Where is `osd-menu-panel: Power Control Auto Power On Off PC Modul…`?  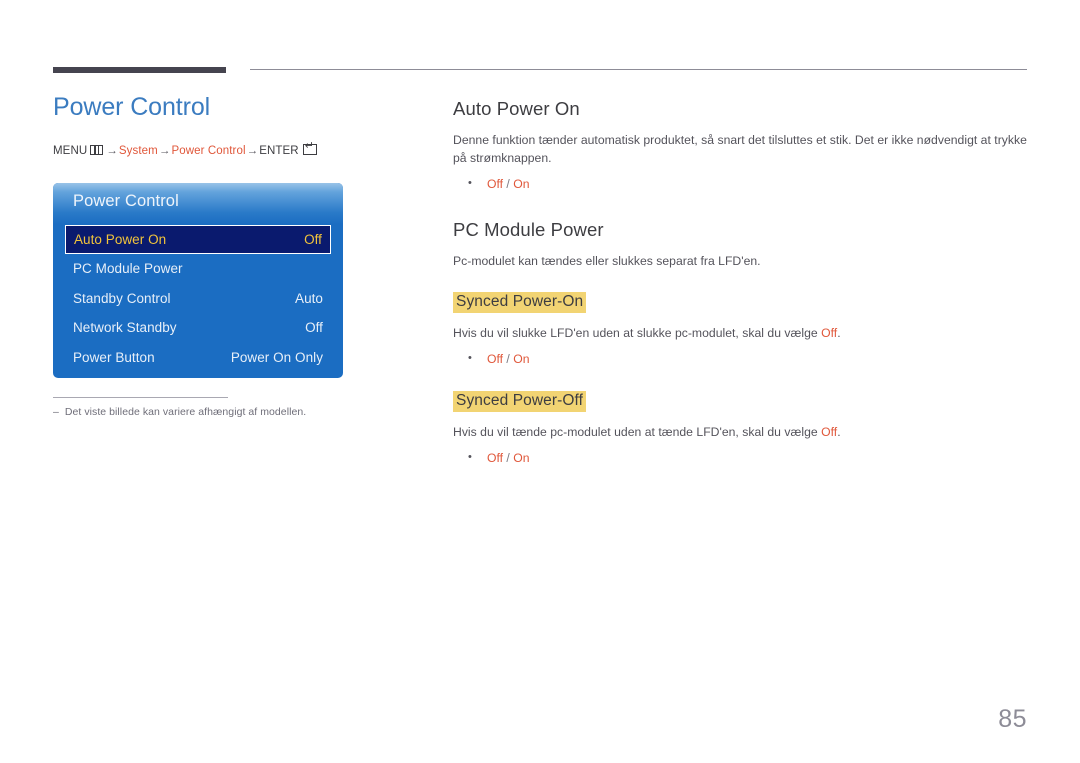
osd-menu-panel: Power Control Auto Power On Off PC Modul… is located at coordinates (198, 280).